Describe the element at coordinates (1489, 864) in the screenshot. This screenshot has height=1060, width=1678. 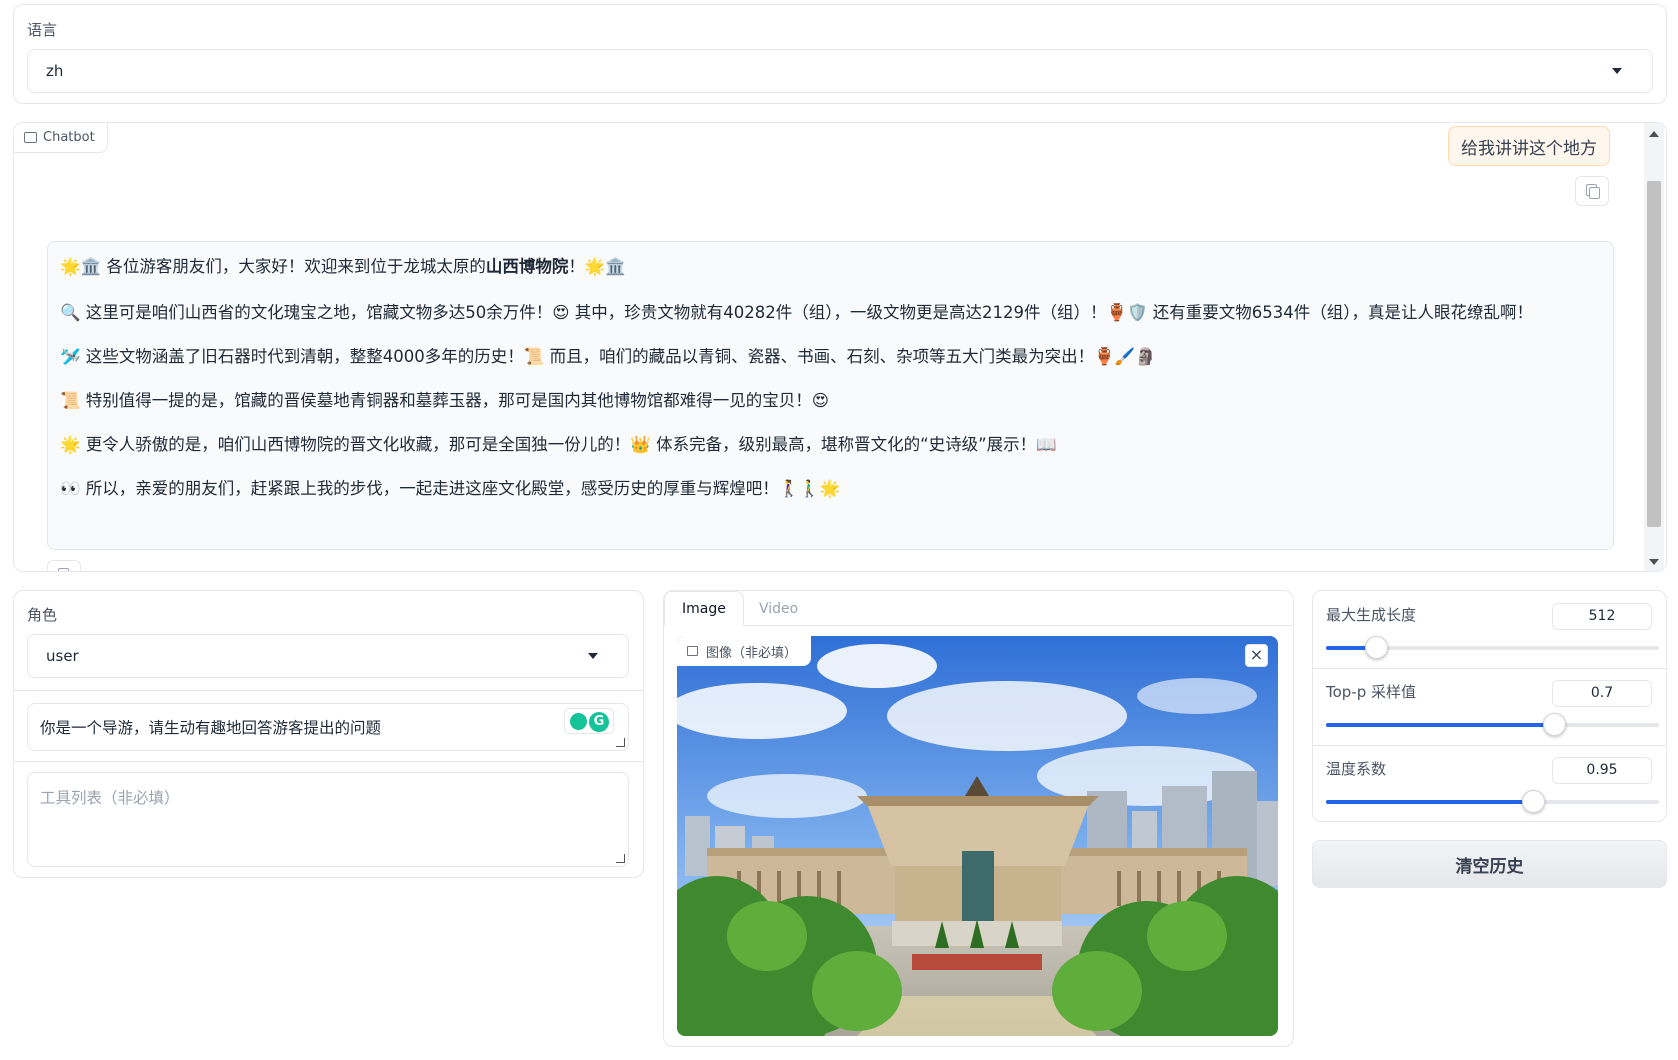
I see `clear-history-button: 清空历史` at that location.